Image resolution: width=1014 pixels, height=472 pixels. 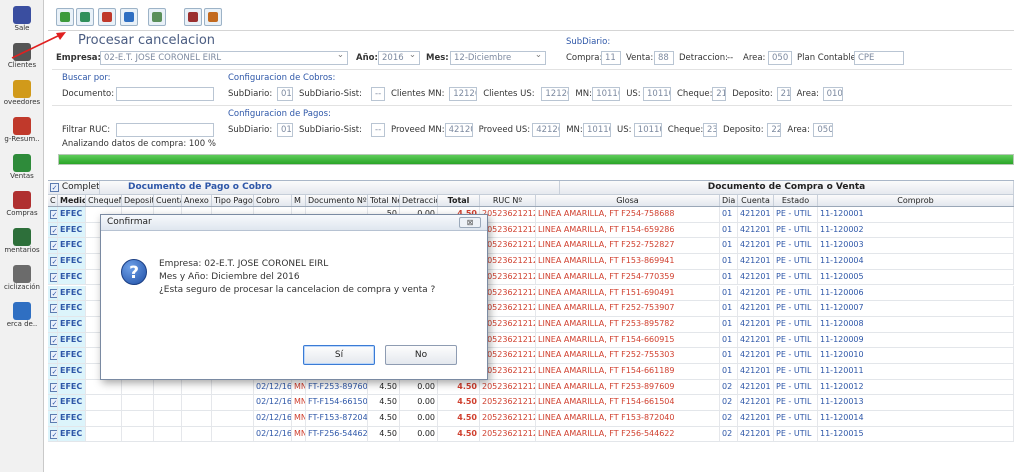 I want to click on filtrar-ruc-input, so click(x=165, y=130).